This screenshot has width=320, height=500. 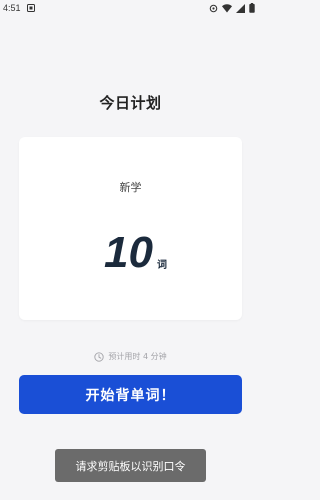 I want to click on notification-icon, so click(x=30, y=8).